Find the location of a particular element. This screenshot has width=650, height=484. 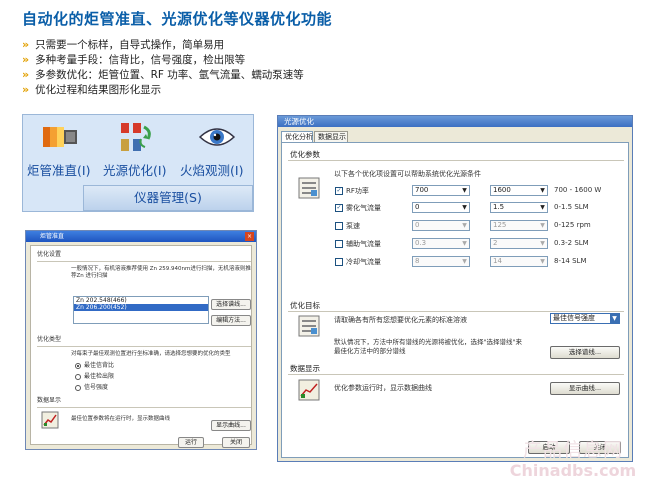

section-params: 优化参数 is located at coordinates (305, 154).